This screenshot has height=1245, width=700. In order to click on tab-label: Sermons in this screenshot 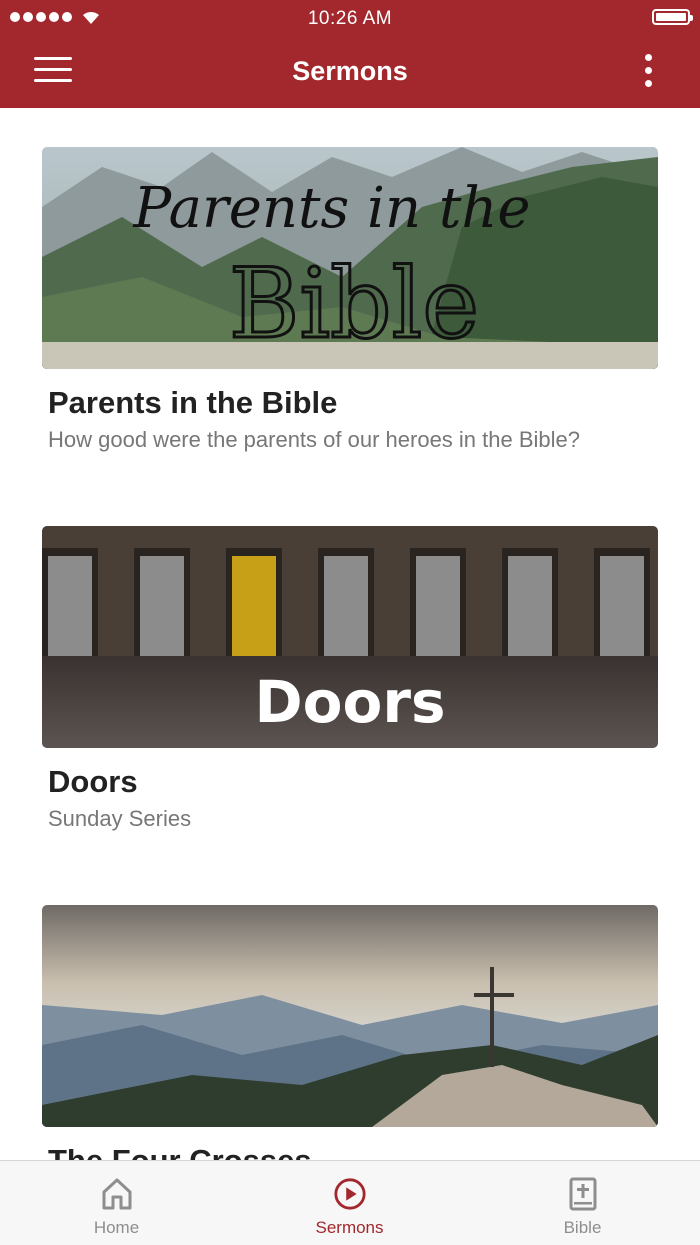, I will do `click(349, 1227)`.